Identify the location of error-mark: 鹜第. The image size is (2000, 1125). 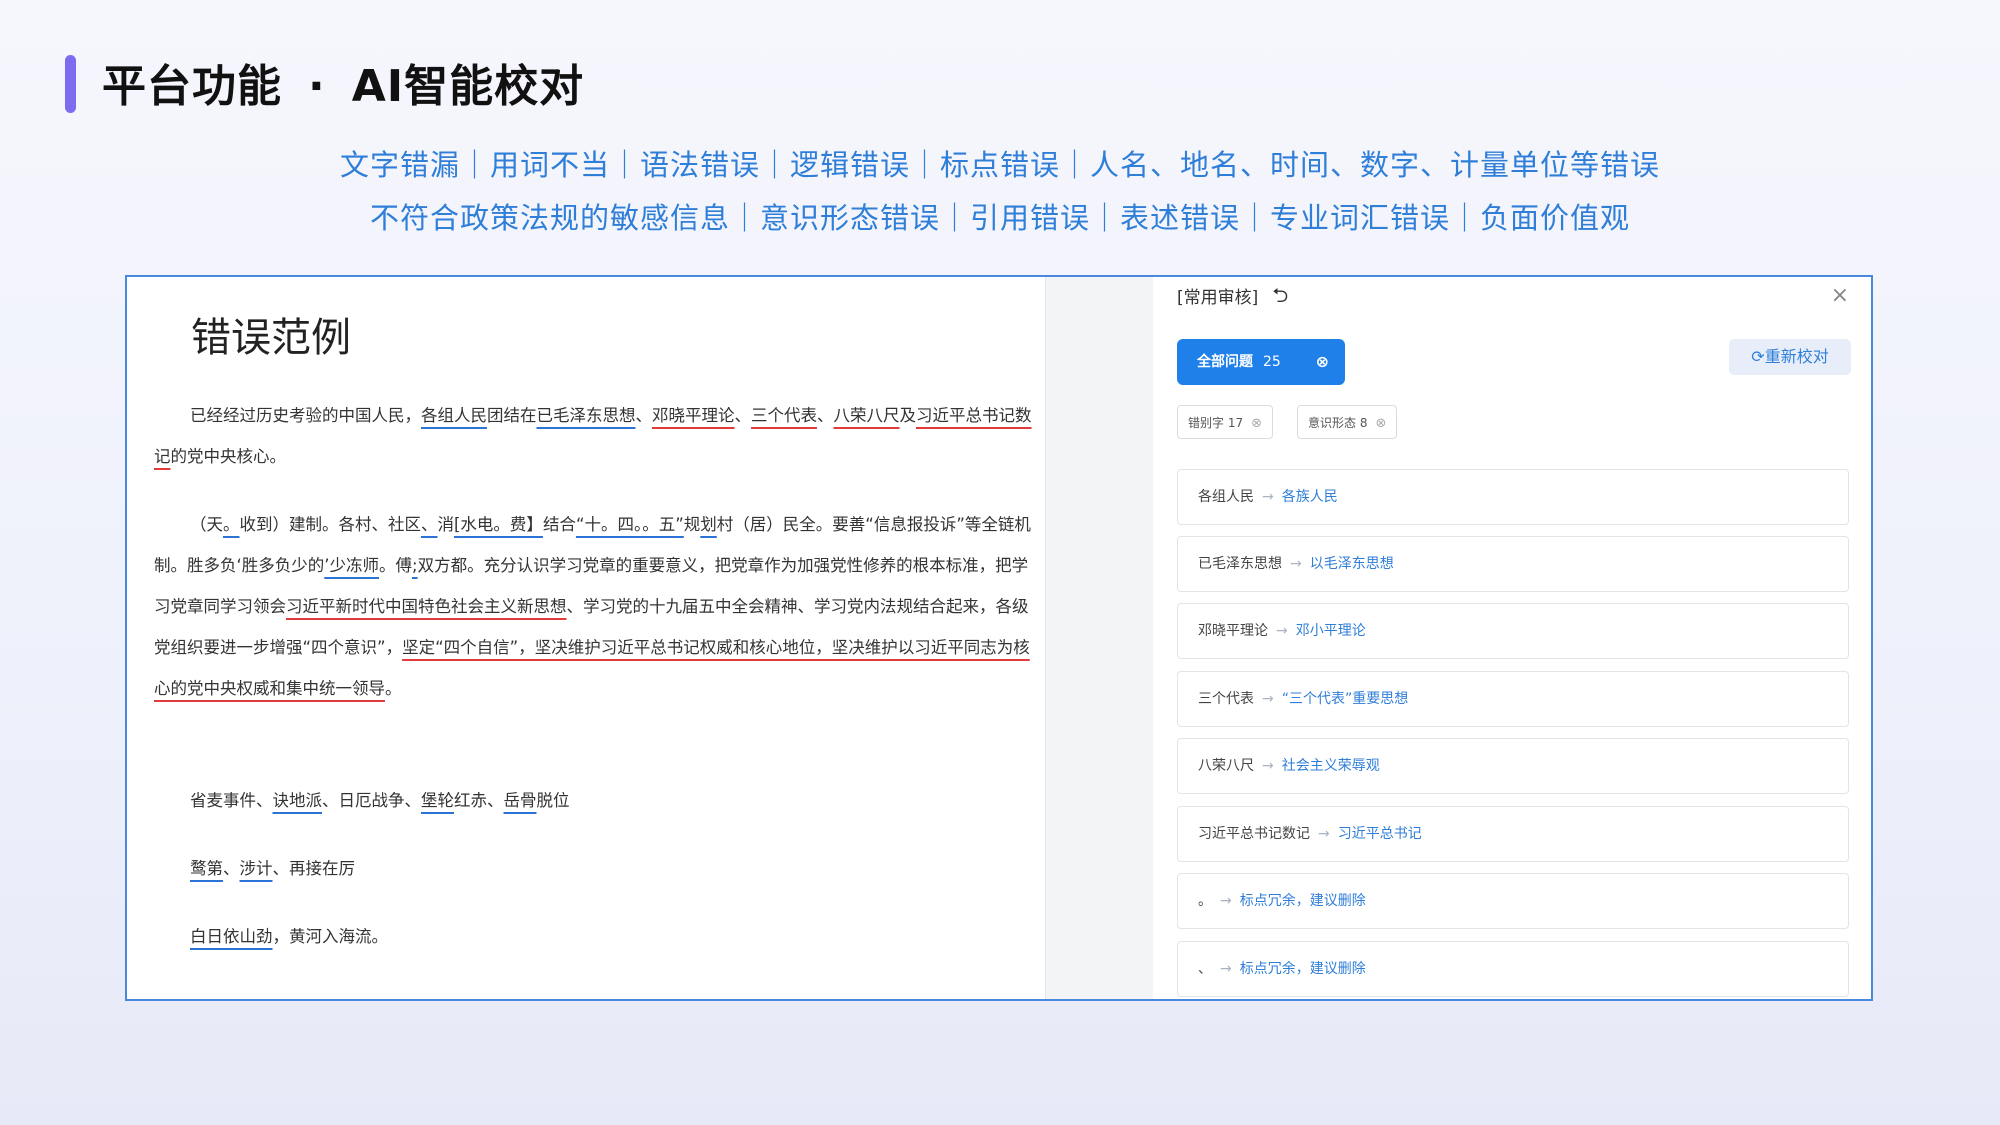
(206, 868).